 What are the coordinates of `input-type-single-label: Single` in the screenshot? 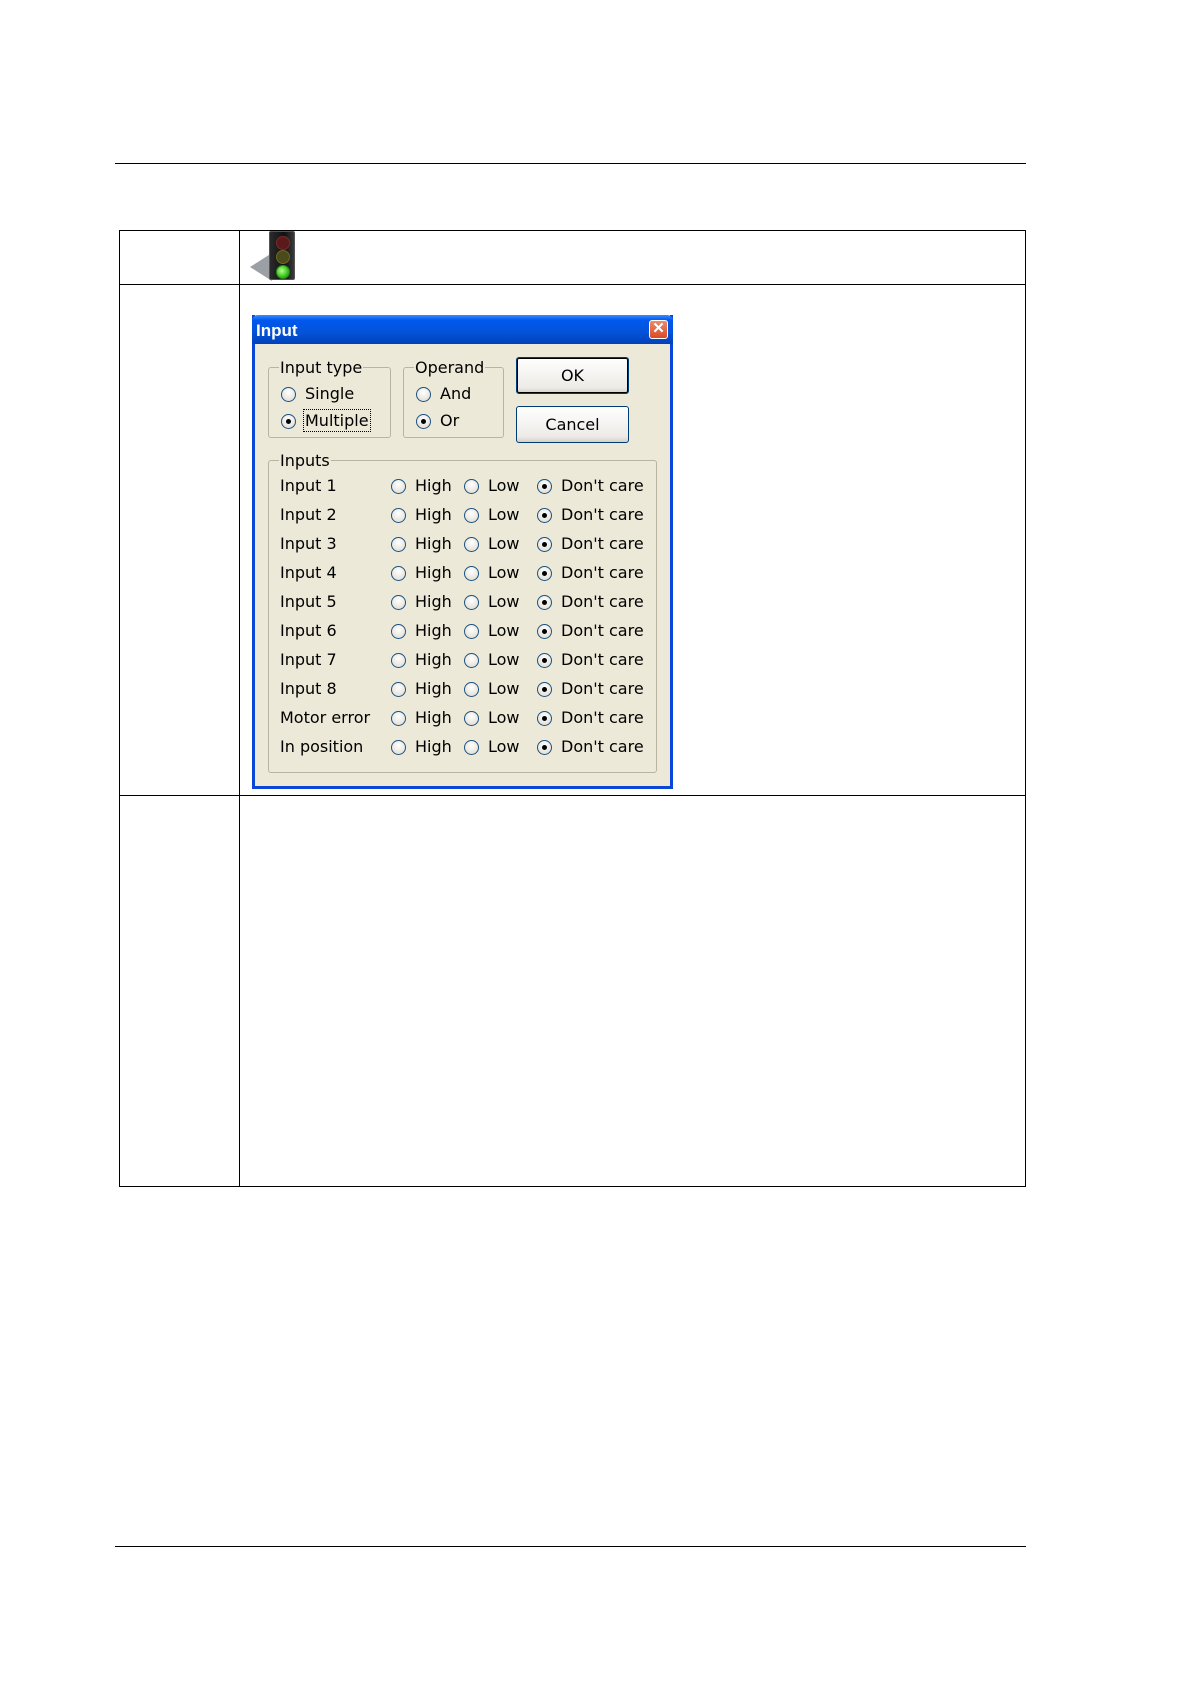 It's located at (330, 393).